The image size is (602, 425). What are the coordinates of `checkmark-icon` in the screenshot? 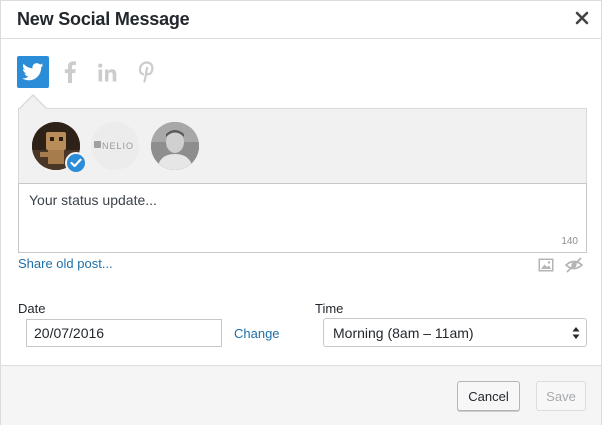 It's located at (76, 163).